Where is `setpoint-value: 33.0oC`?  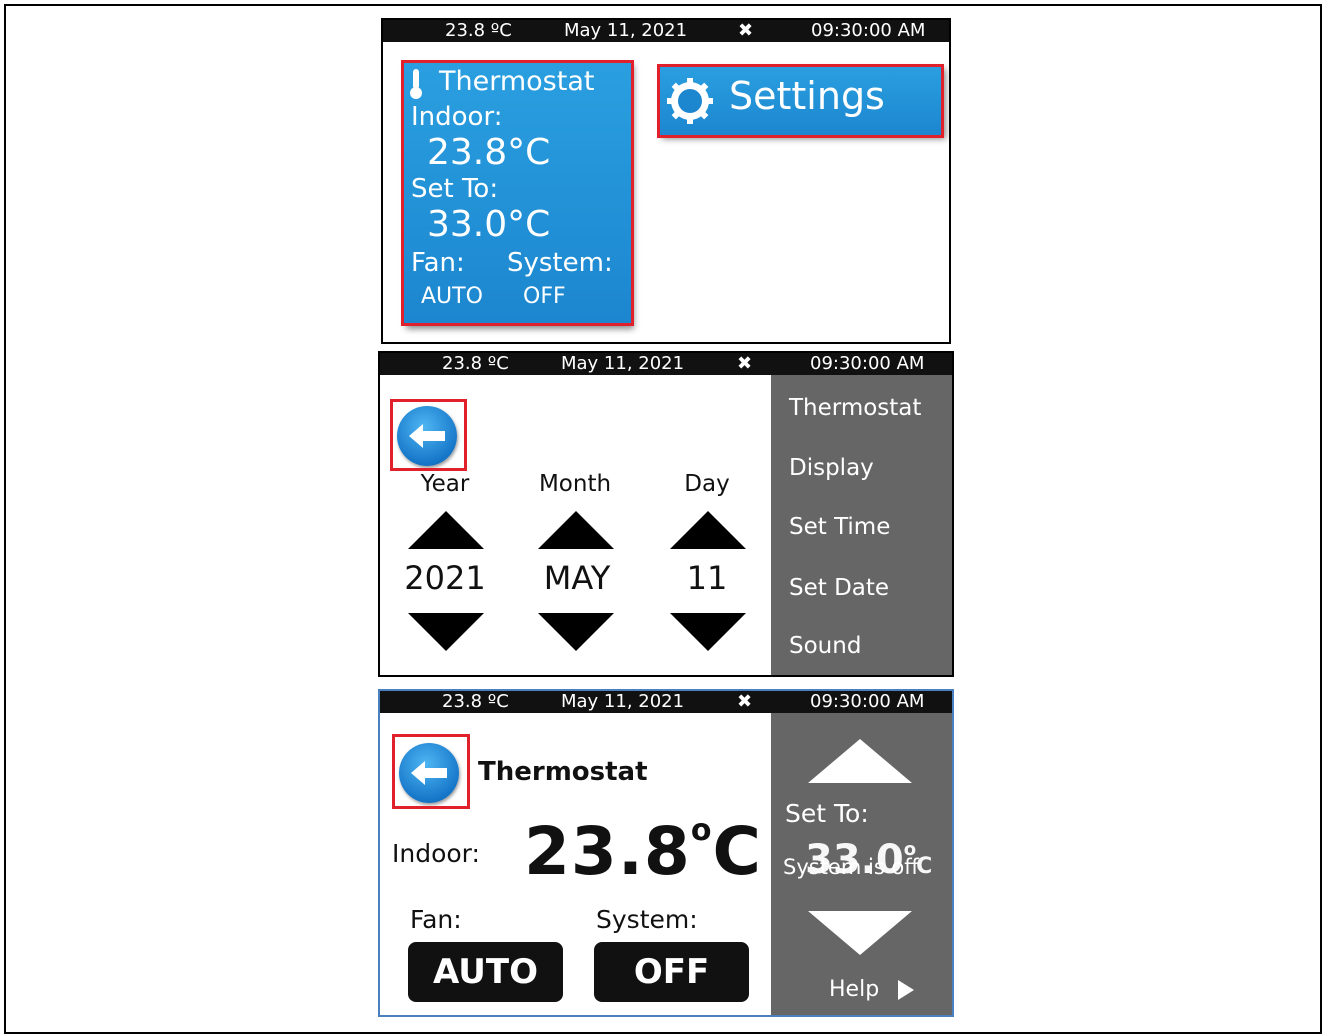
setpoint-value: 33.0oC is located at coordinates (868, 860).